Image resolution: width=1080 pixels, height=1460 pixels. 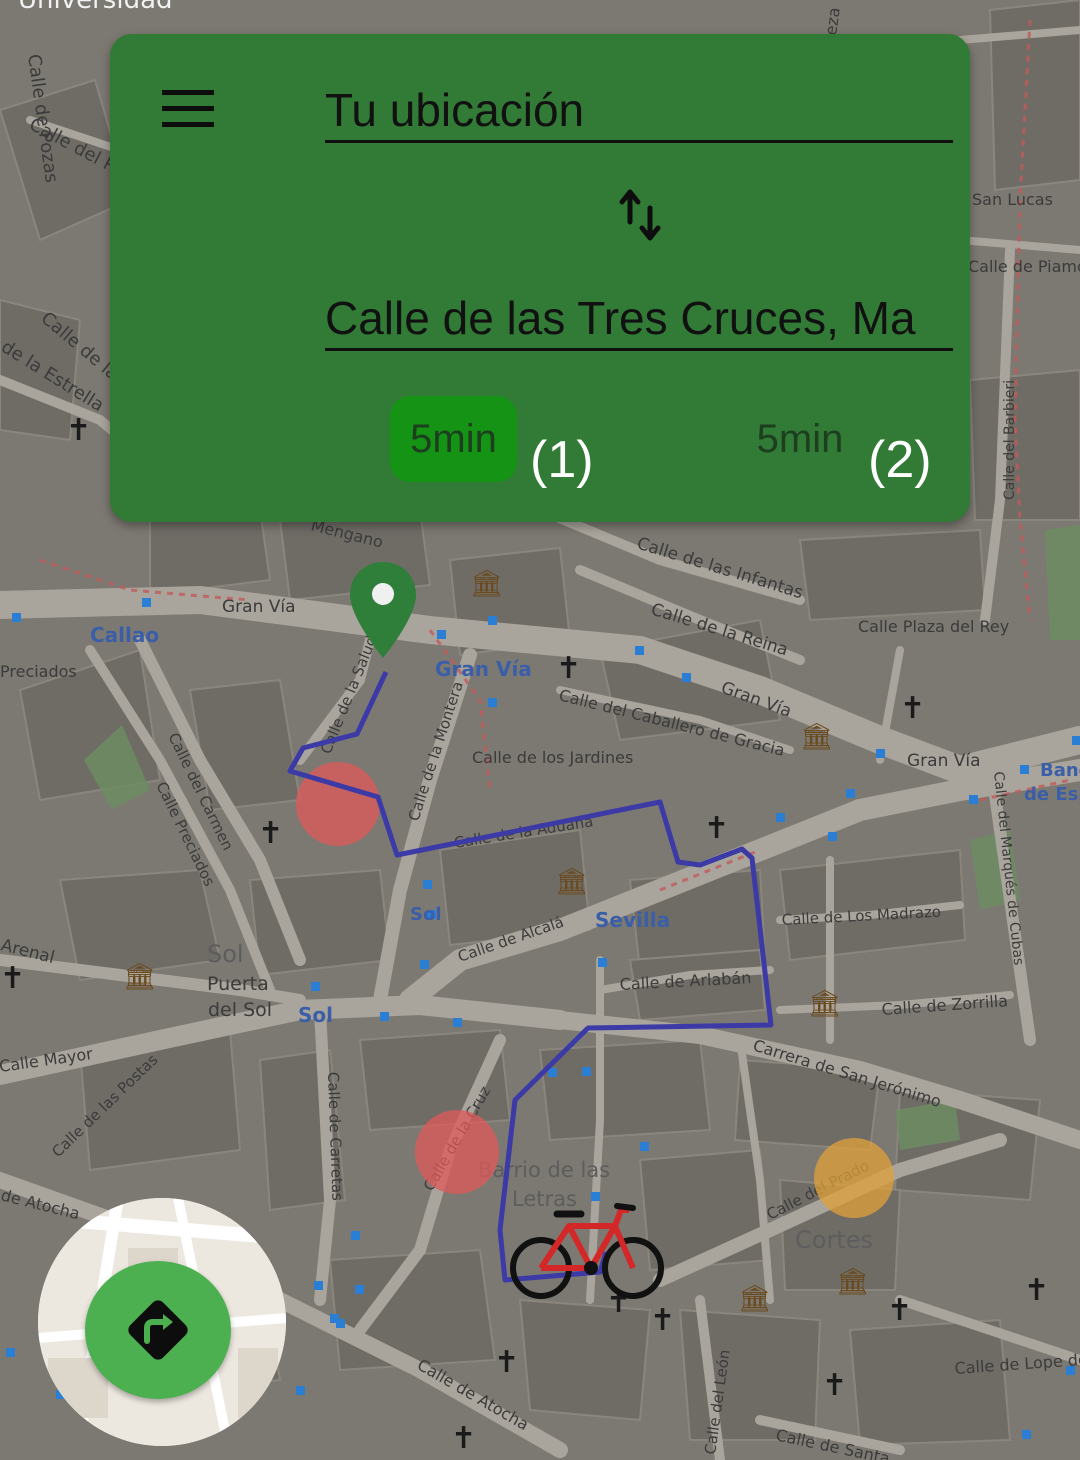 What do you see at coordinates (184, 110) in the screenshot?
I see `hamburger-menu-icon` at bounding box center [184, 110].